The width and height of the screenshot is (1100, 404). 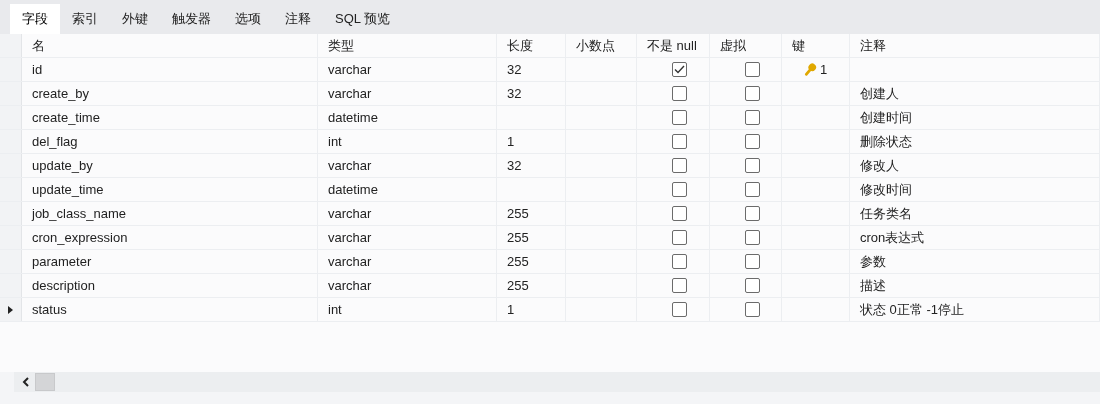 What do you see at coordinates (37, 69) in the screenshot?
I see `table-cell: id` at bounding box center [37, 69].